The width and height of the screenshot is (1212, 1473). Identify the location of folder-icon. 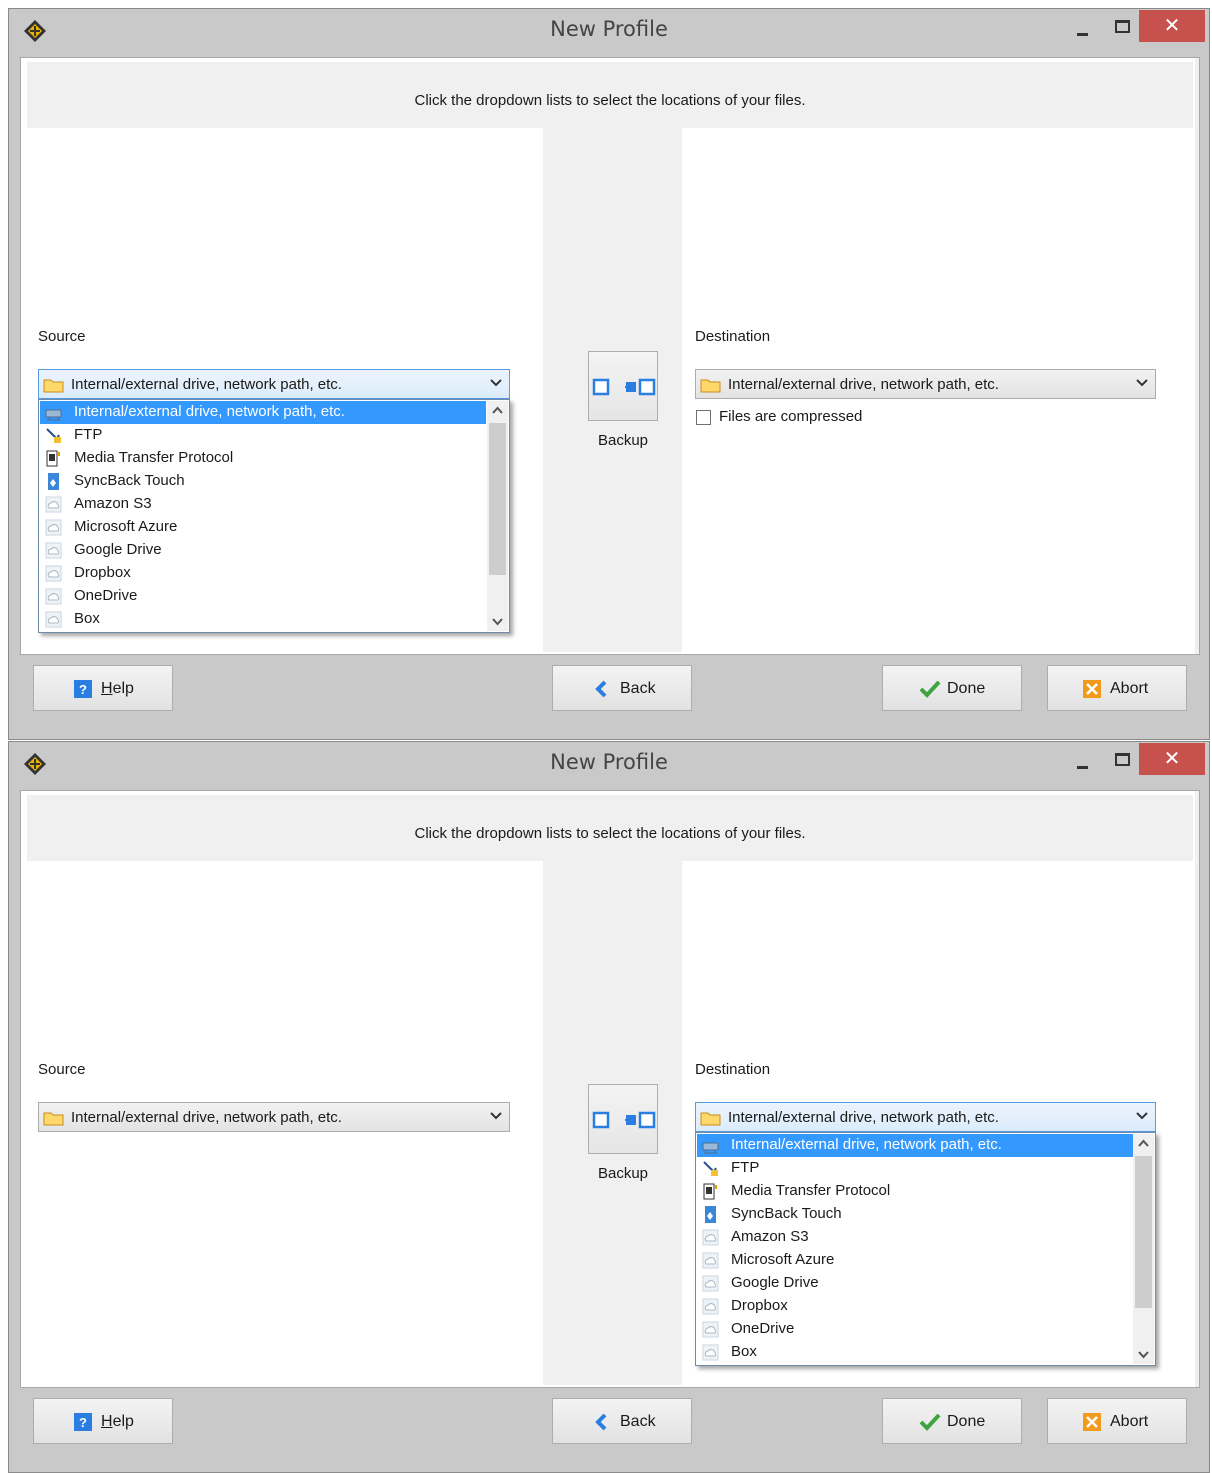
(710, 386).